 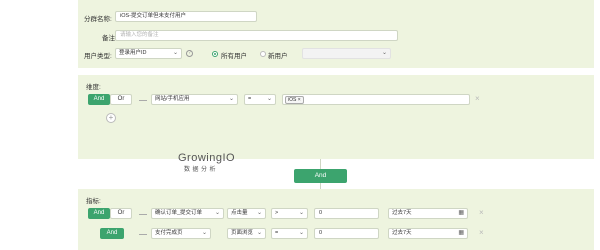 What do you see at coordinates (186, 16) in the screenshot?
I see `group-name-input: iOS-提交订单但未支付用户` at bounding box center [186, 16].